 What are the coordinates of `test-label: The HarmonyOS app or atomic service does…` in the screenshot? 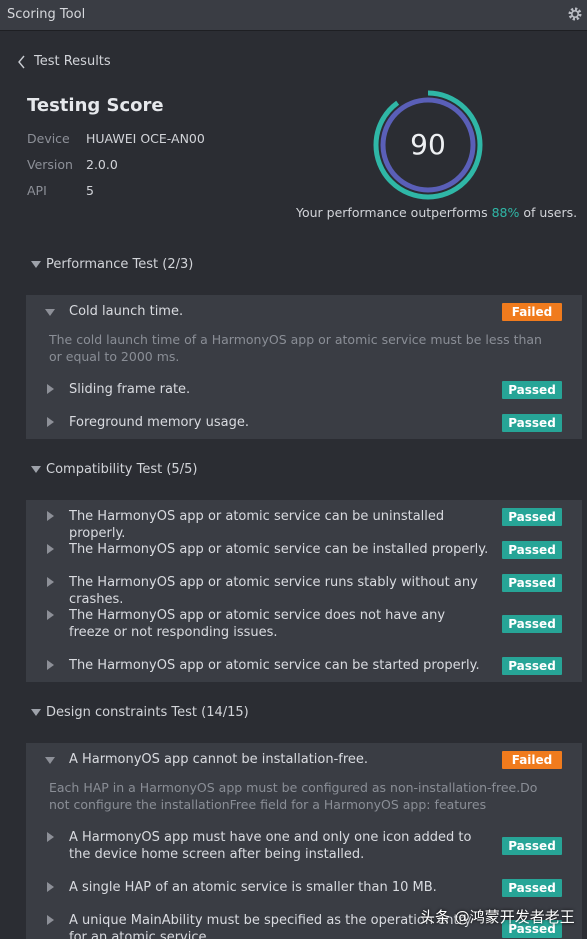 It's located at (257, 624).